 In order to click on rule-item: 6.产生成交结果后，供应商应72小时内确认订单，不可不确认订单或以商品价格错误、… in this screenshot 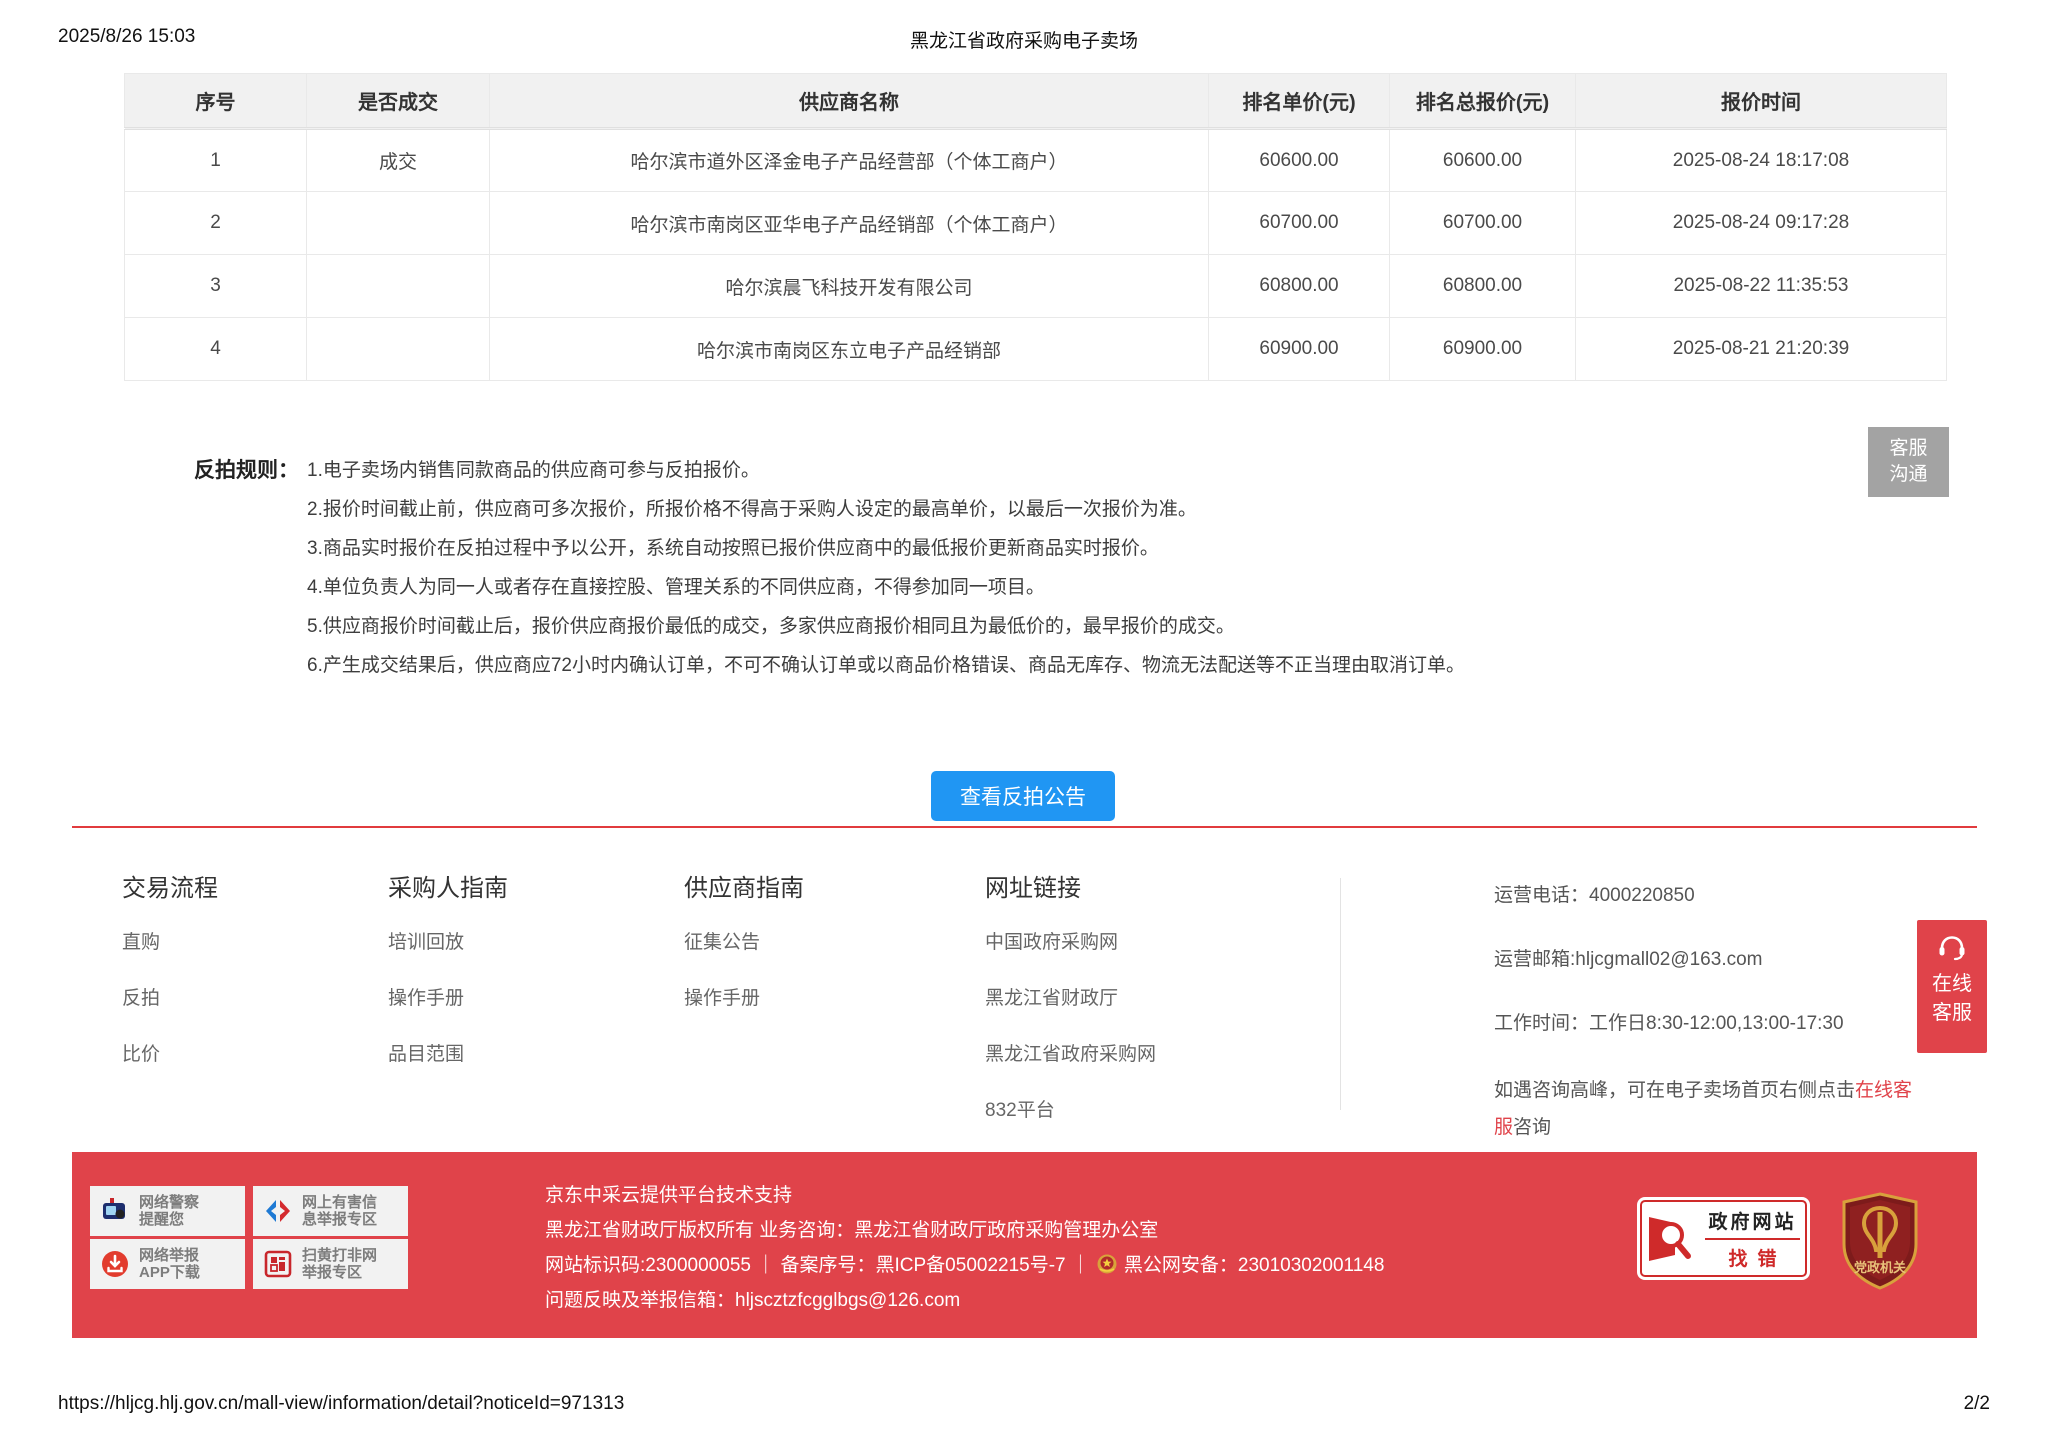, I will do `click(886, 665)`.